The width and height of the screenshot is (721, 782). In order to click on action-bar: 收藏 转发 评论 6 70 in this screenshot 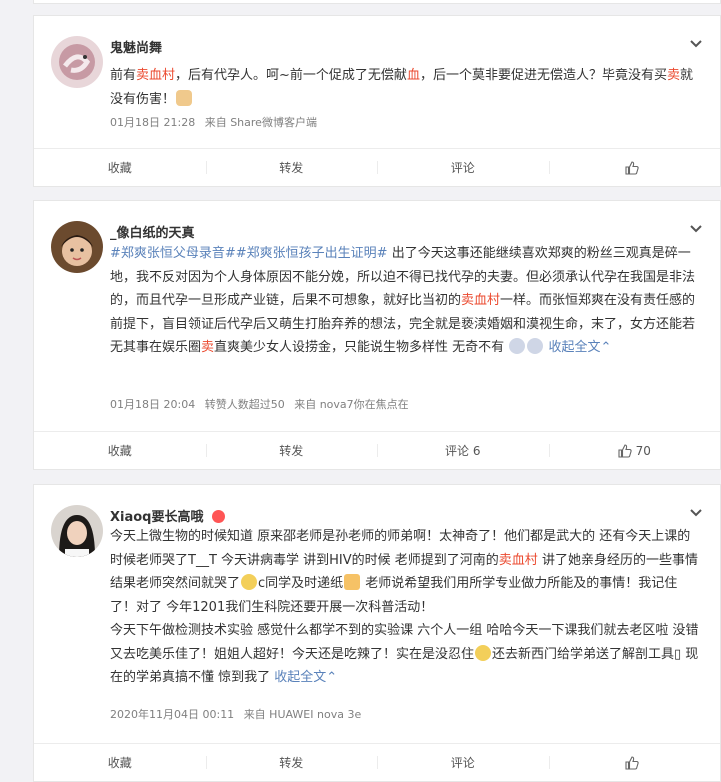, I will do `click(377, 450)`.